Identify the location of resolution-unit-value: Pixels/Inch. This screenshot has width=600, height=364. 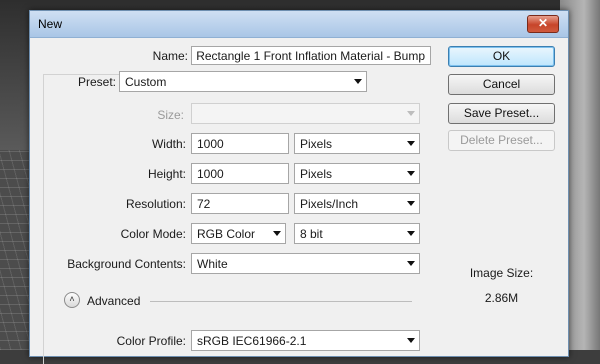
(329, 204).